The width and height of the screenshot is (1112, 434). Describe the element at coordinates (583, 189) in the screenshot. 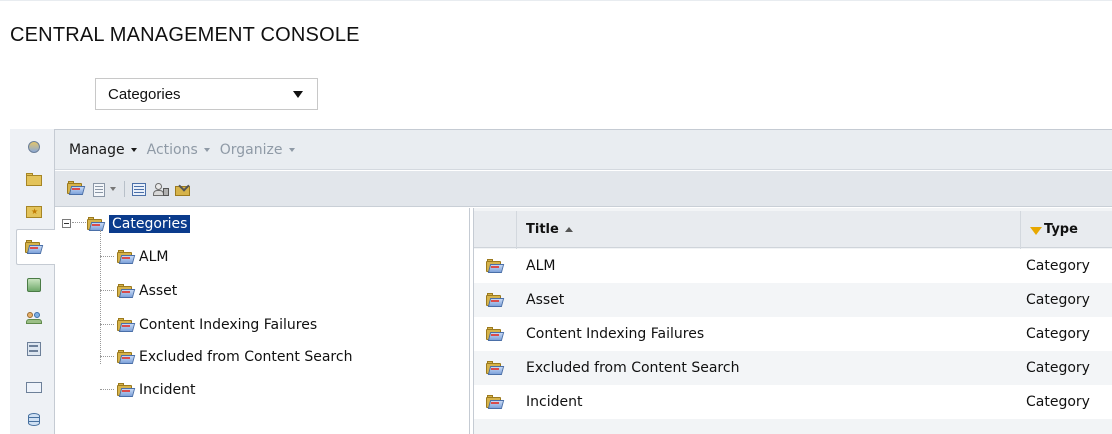

I see `toolbar` at that location.